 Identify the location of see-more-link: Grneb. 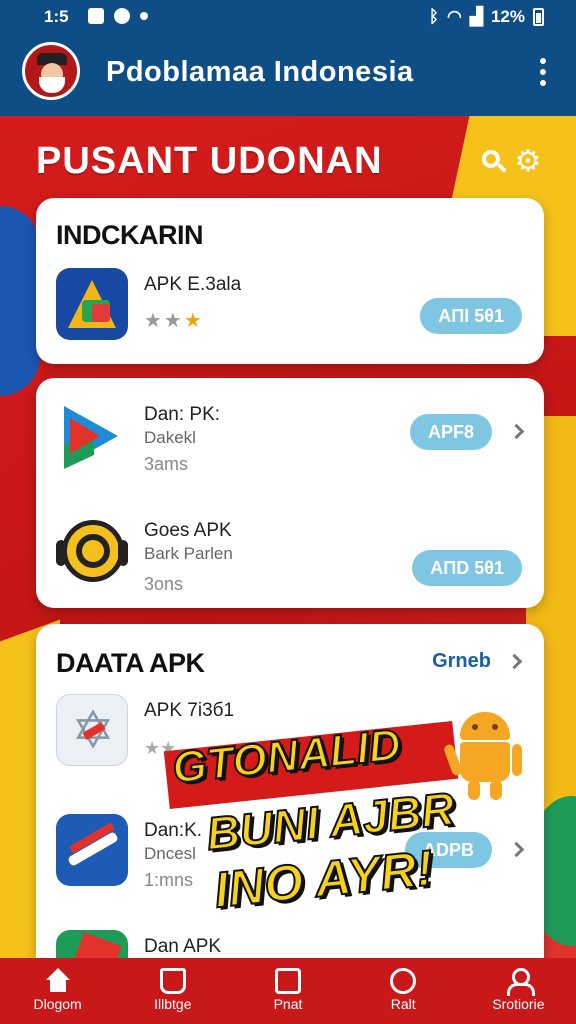
(477, 661).